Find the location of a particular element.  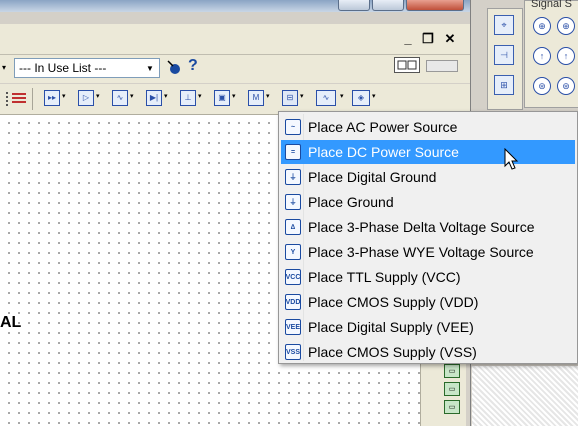

menu-item-label: Place Digital Supply (VEE) is located at coordinates (391, 327).